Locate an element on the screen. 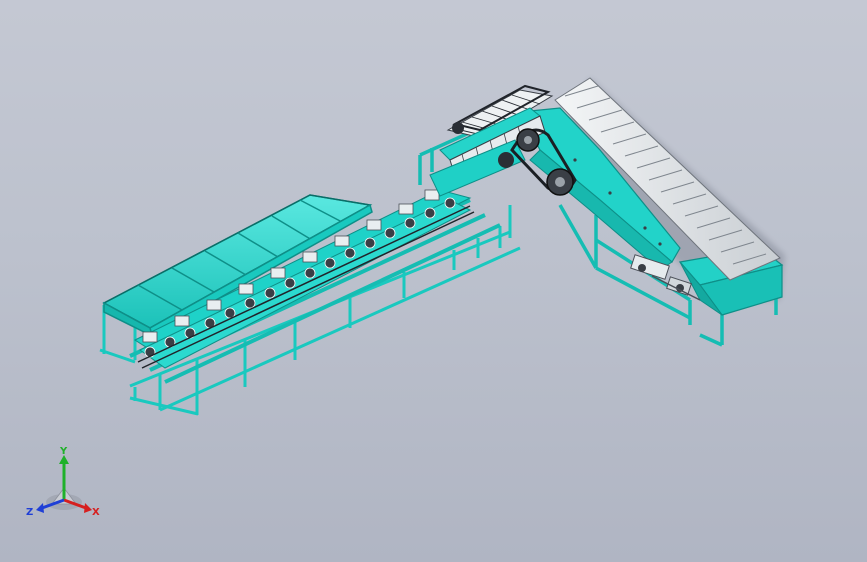  z-axis-label: Z is located at coordinates (29, 512).